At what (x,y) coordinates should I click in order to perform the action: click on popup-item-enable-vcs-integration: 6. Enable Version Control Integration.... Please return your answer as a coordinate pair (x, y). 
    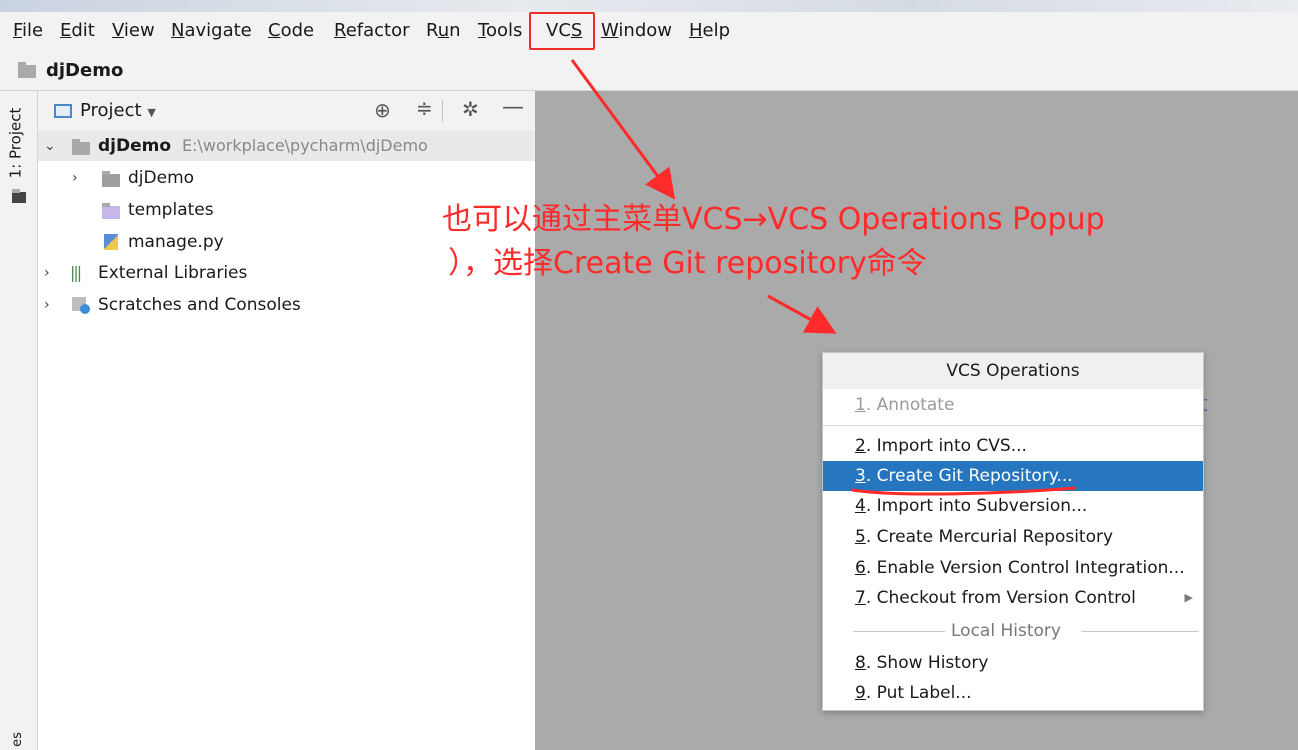
    Looking at the image, I should click on (1013, 568).